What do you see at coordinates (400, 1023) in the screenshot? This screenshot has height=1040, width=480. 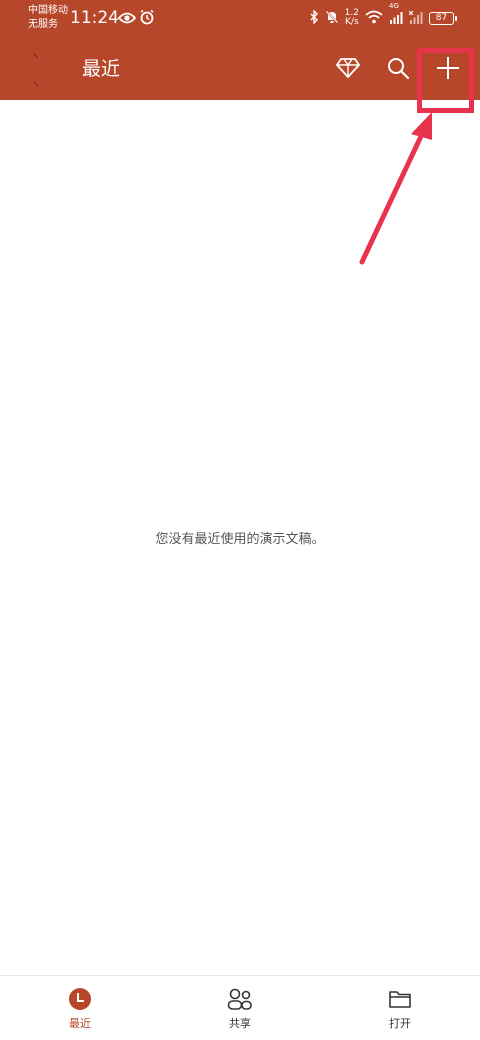 I see `nav-label-open: 打开` at bounding box center [400, 1023].